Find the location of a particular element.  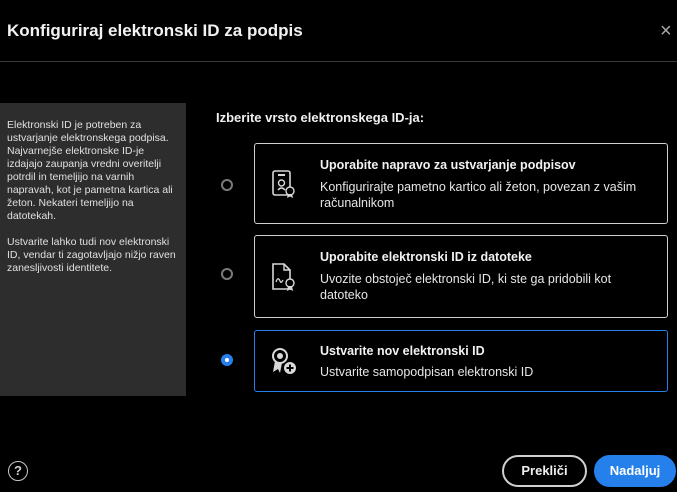

option-title: Uporabite elektronski ID iz datoteke is located at coordinates (426, 257).